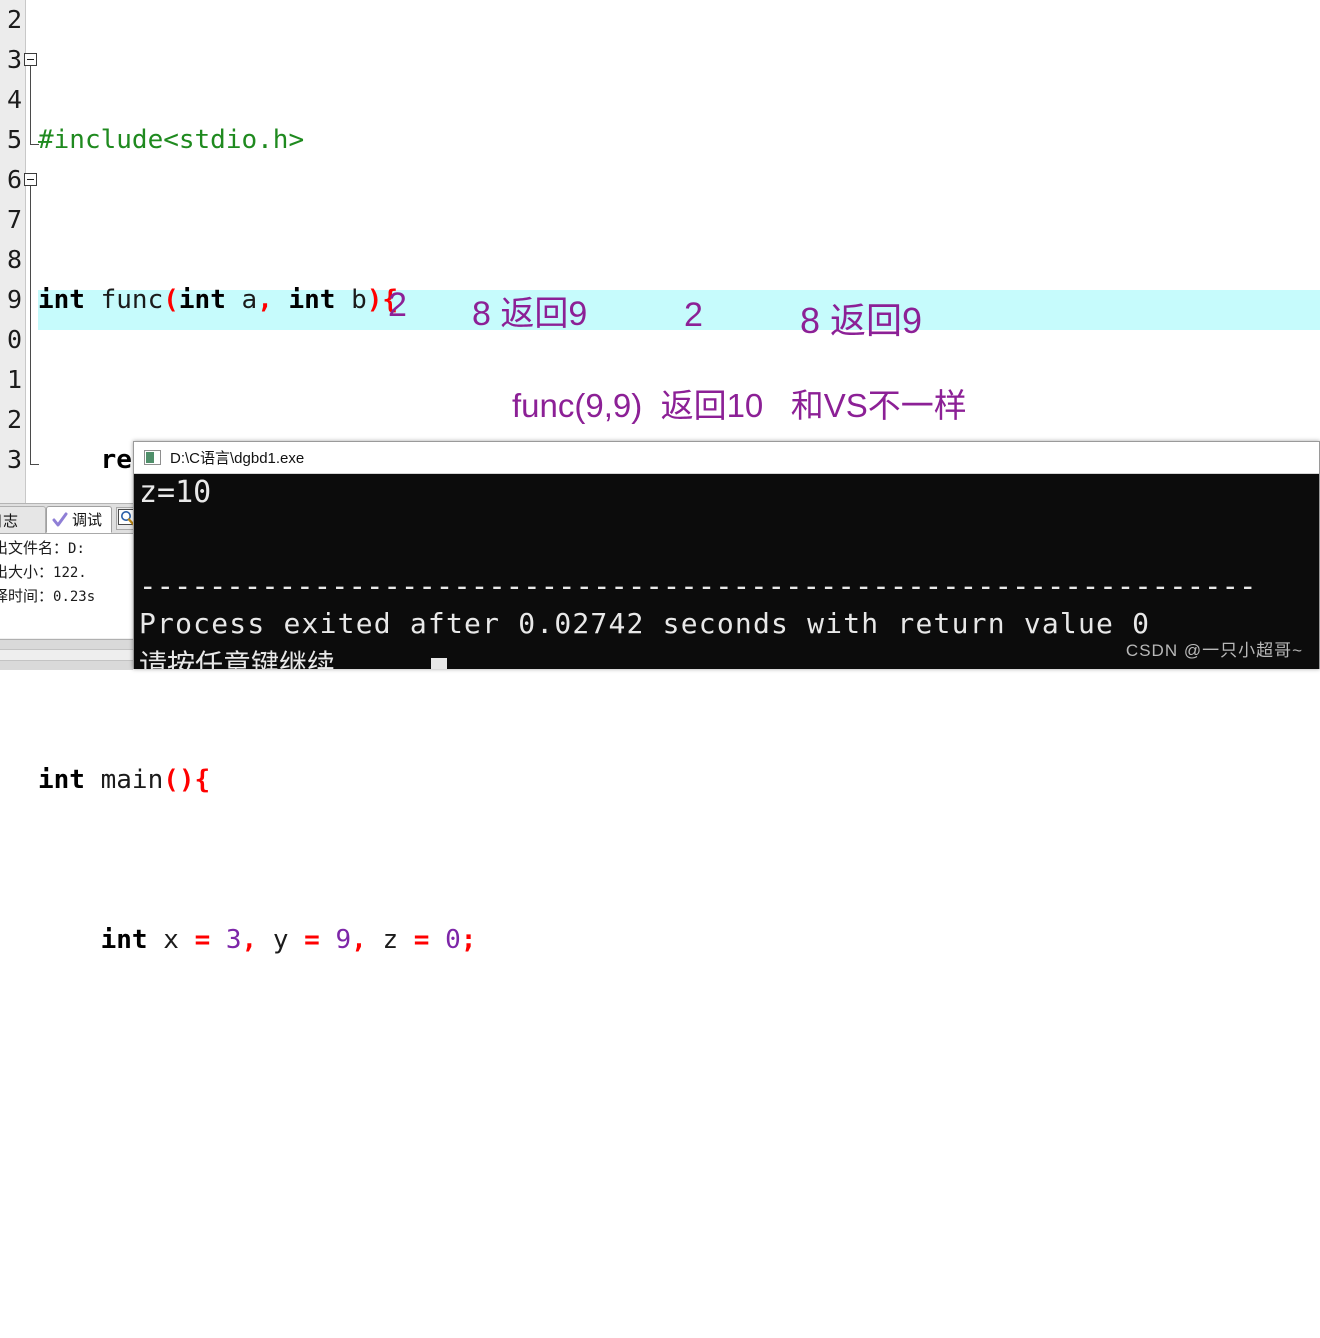  Describe the element at coordinates (14, 139) in the screenshot. I see `line-number: 5` at that location.